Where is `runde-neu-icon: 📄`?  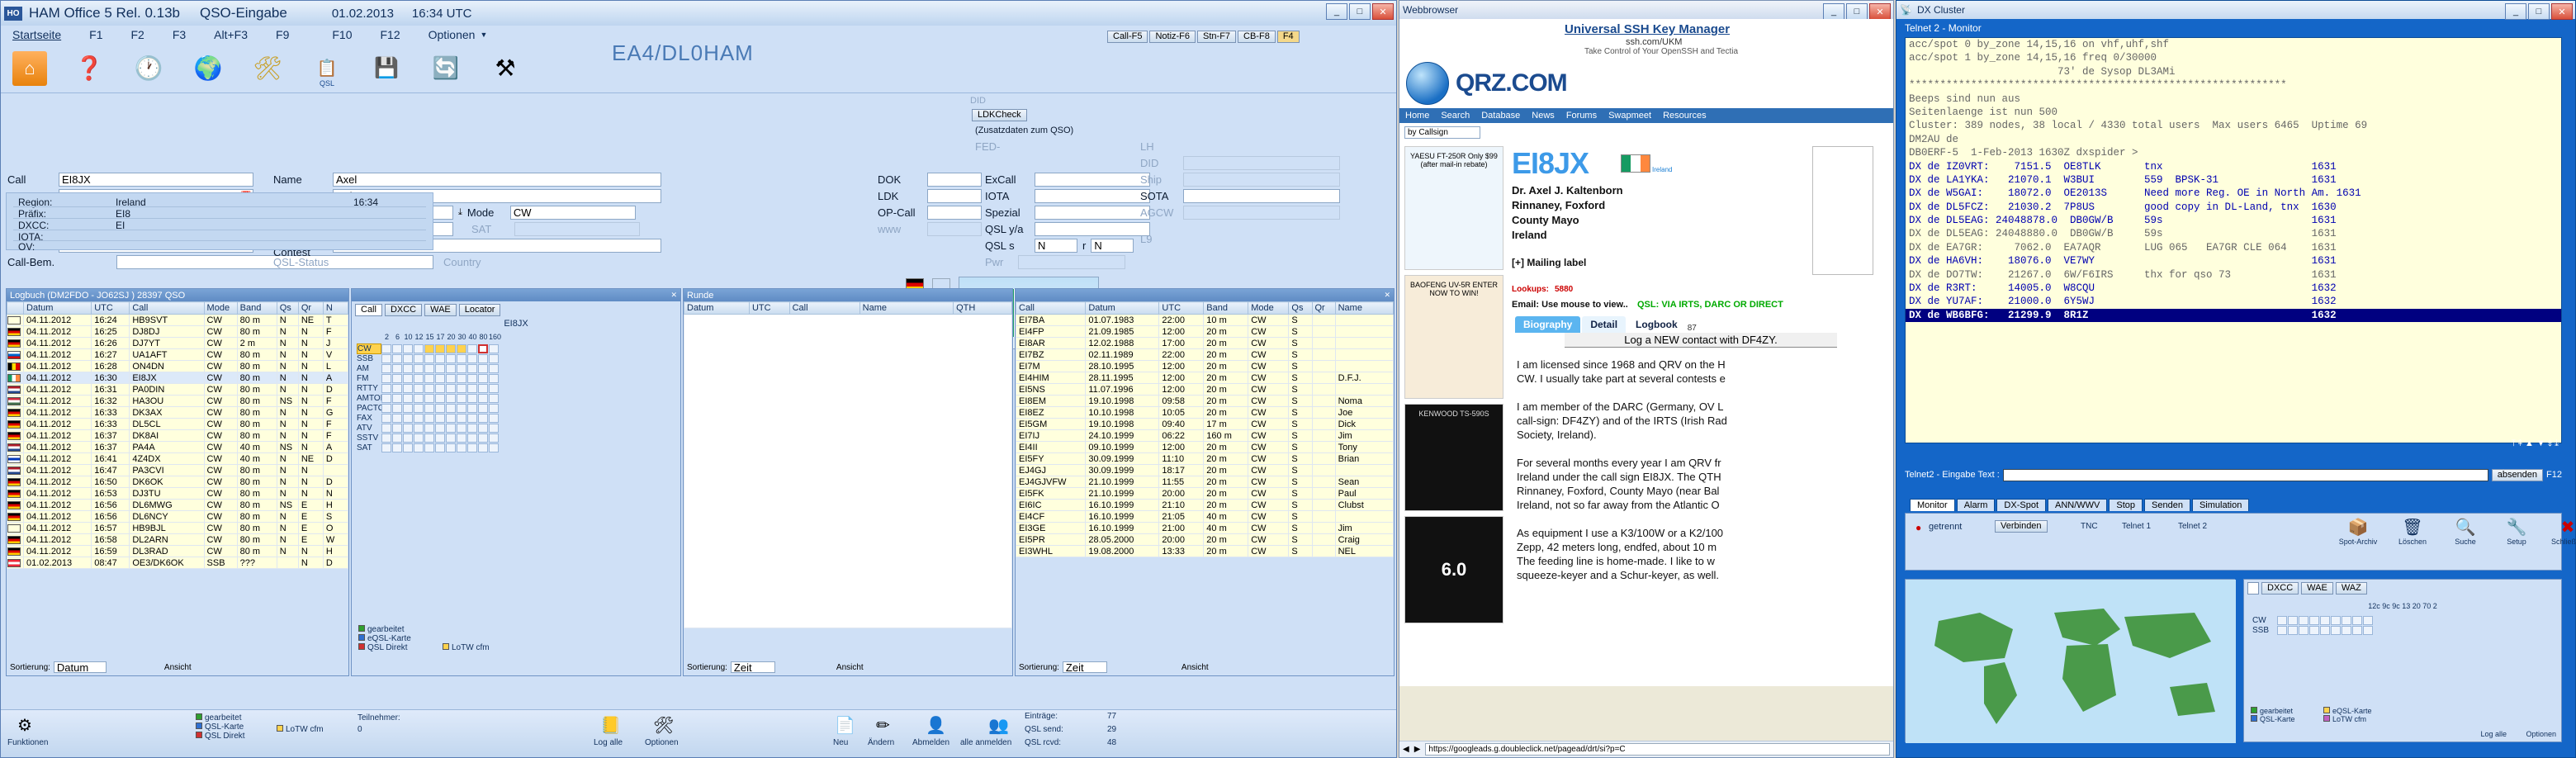
runde-neu-icon: 📄 is located at coordinates (845, 725).